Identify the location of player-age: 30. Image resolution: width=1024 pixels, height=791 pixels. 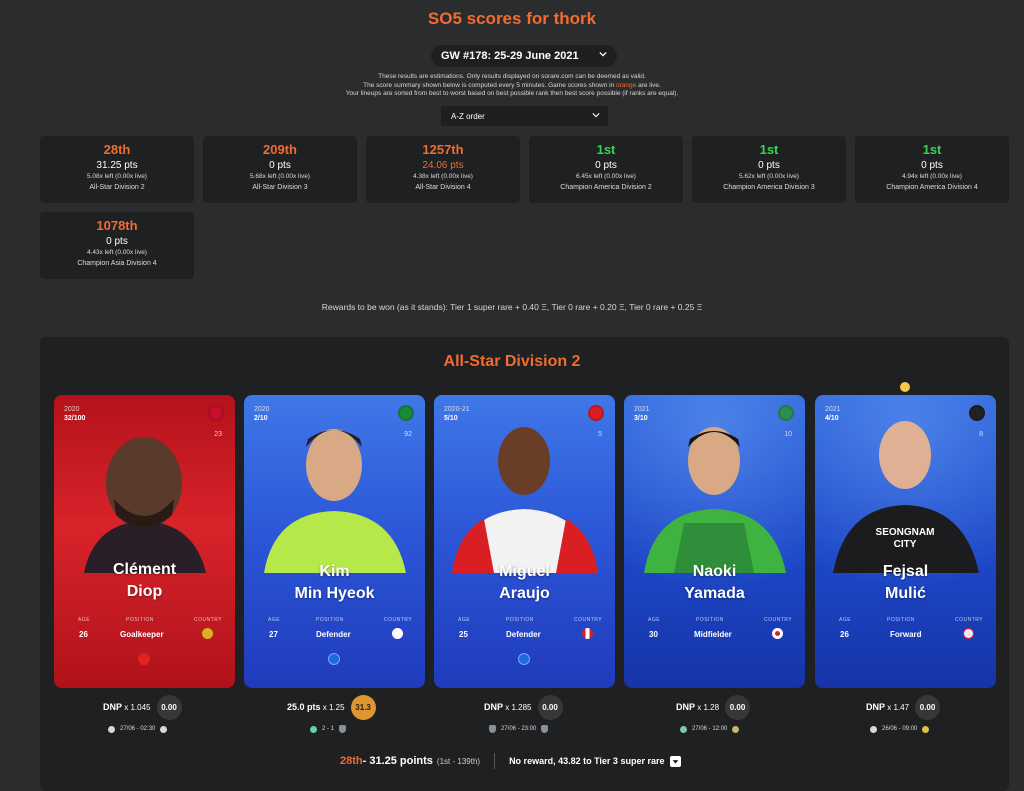
(653, 634).